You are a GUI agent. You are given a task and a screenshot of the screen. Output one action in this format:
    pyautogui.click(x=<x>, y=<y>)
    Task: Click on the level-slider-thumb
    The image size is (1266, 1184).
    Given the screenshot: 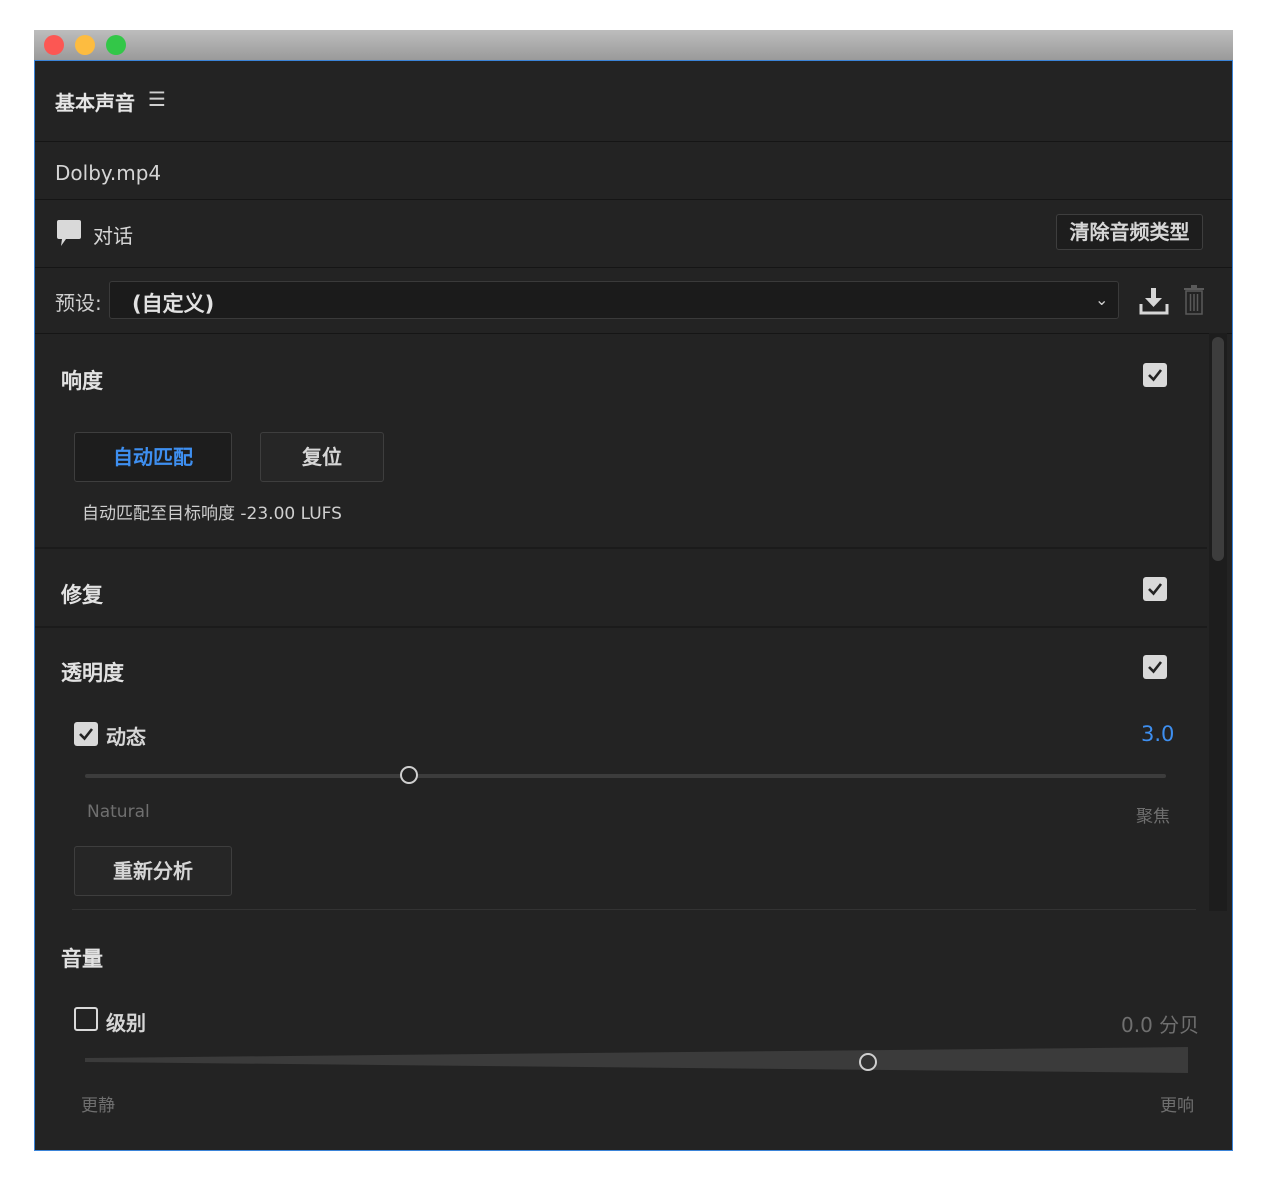 What is the action you would take?
    pyautogui.click(x=867, y=1062)
    